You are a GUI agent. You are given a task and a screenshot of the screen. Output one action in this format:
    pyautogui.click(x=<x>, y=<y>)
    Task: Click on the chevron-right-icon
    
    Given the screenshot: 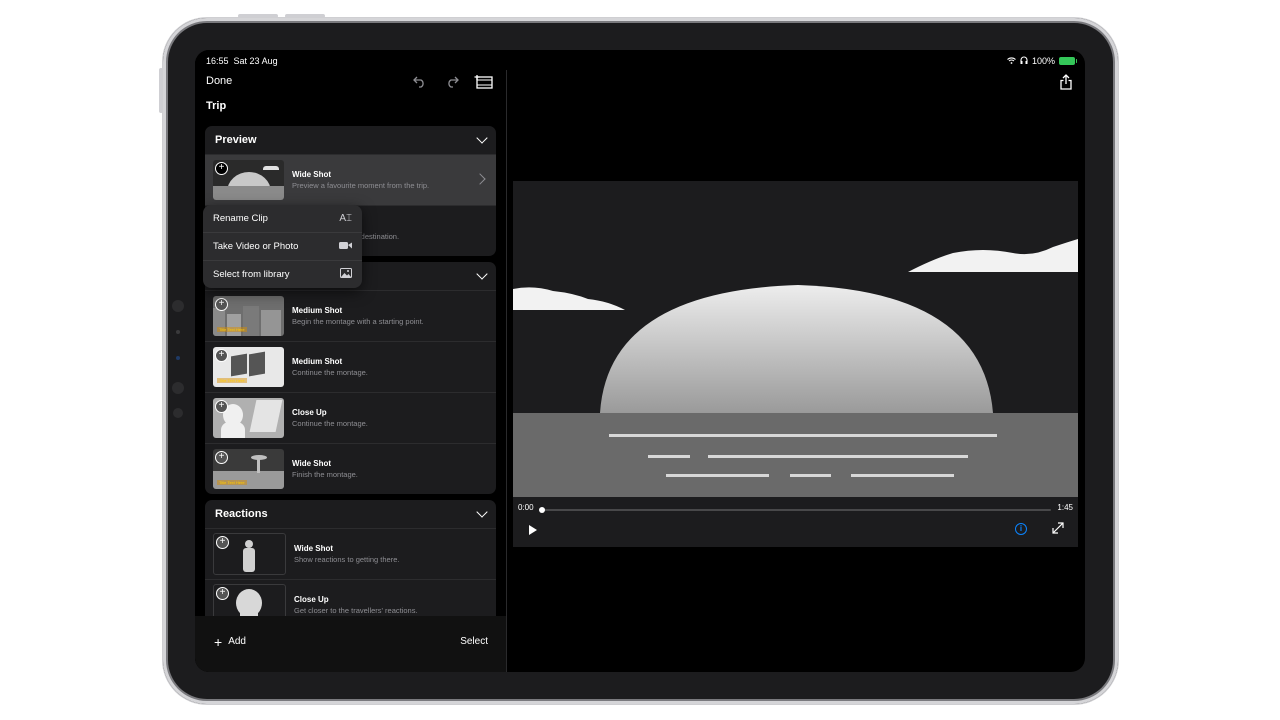 What is the action you would take?
    pyautogui.click(x=480, y=179)
    